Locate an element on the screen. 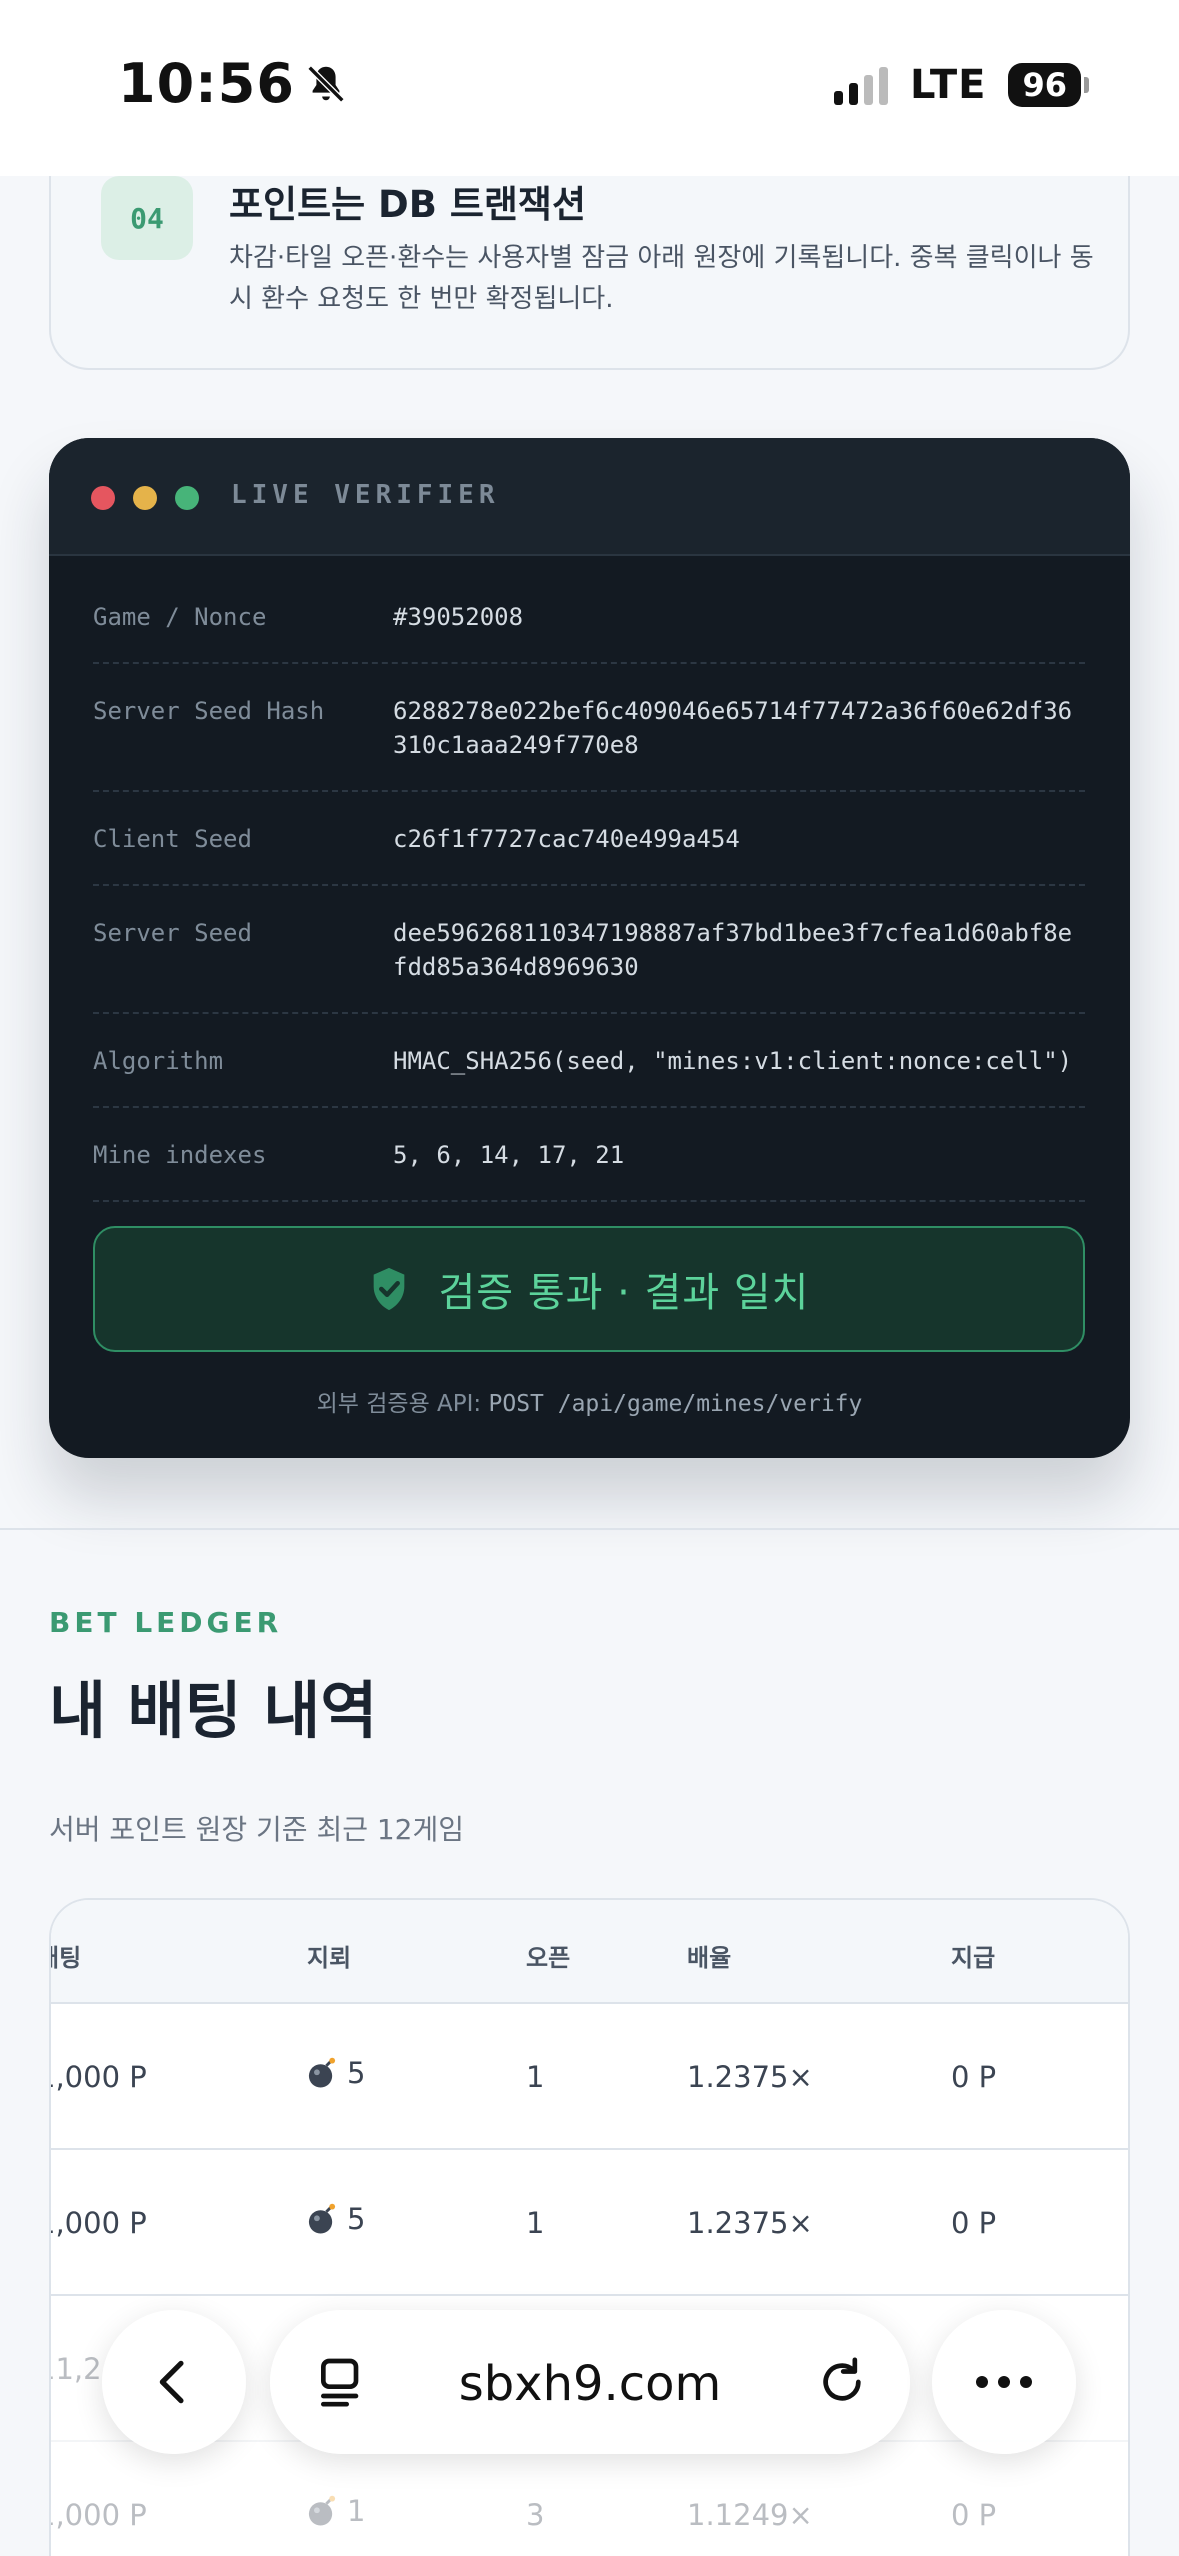 The width and height of the screenshot is (1179, 2556). verifier-row: Client Seed c26f1f7727cac740e499a454 is located at coordinates (589, 839).